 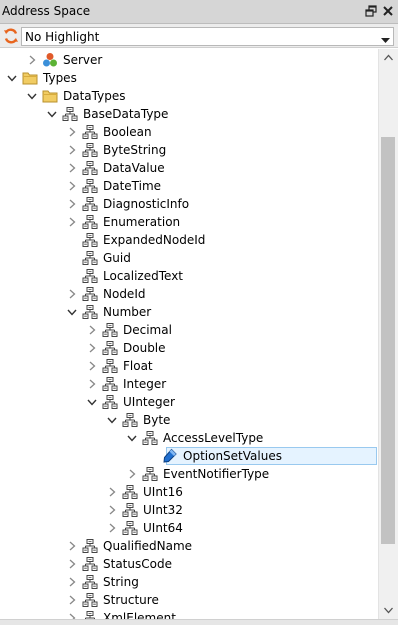 I want to click on variable-icon, so click(x=170, y=456).